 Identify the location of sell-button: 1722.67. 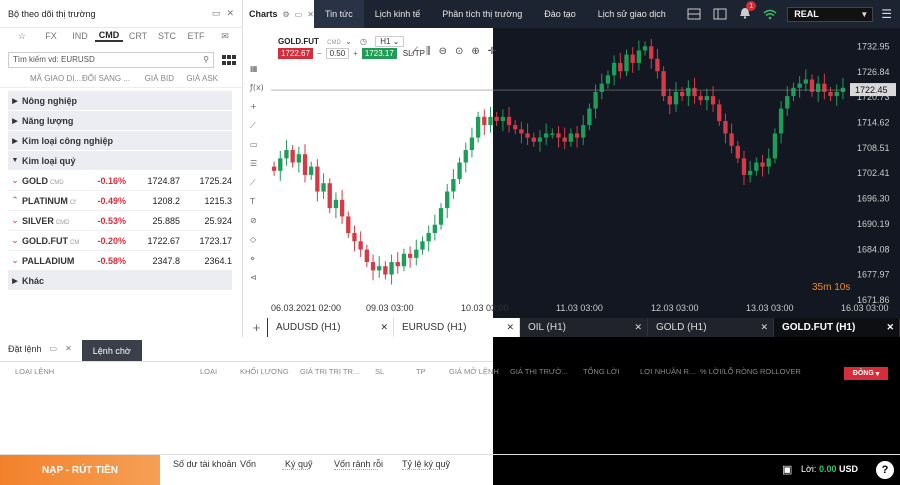
(295, 53).